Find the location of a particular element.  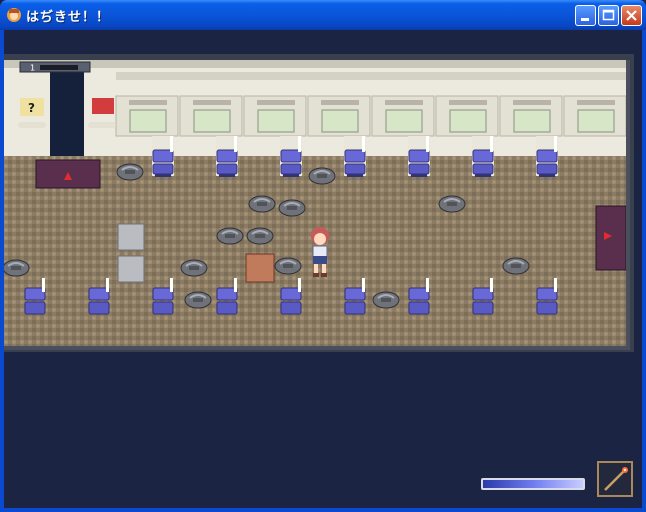

window-title: はぢきせ！！ is located at coordinates (68, 17).